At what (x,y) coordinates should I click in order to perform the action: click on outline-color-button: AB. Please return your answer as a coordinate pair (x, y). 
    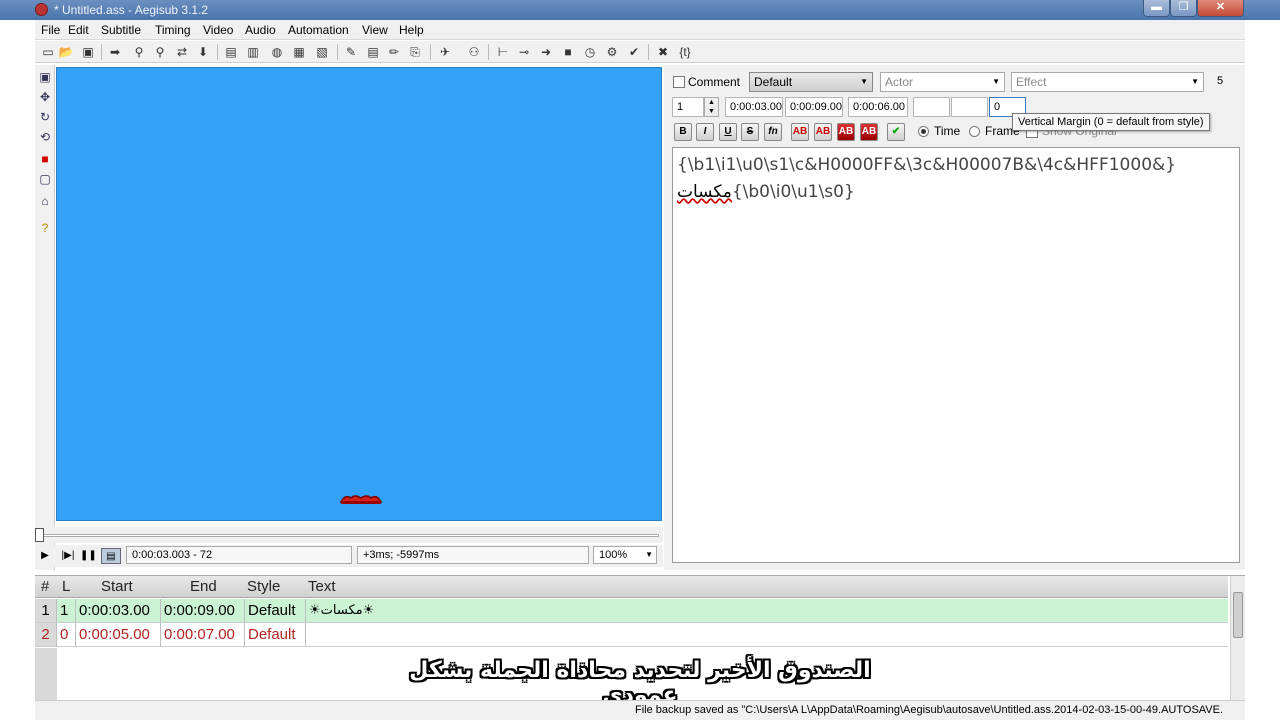
    Looking at the image, I should click on (846, 132).